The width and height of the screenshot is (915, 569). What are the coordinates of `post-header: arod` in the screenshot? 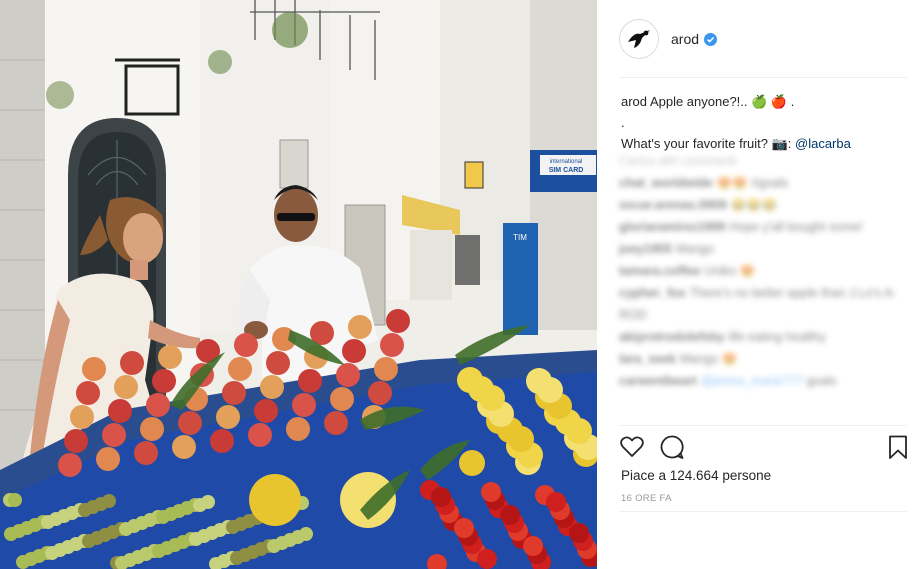 It's located at (668, 39).